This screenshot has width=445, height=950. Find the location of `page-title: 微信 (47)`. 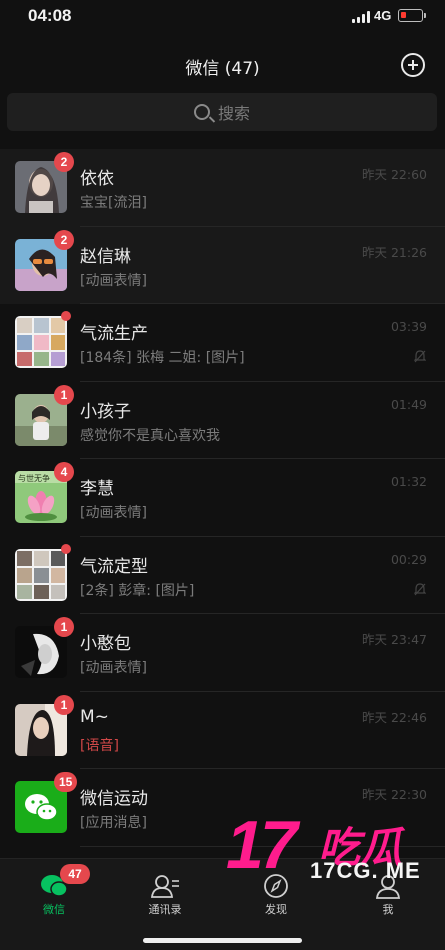

page-title: 微信 (47) is located at coordinates (222, 69).